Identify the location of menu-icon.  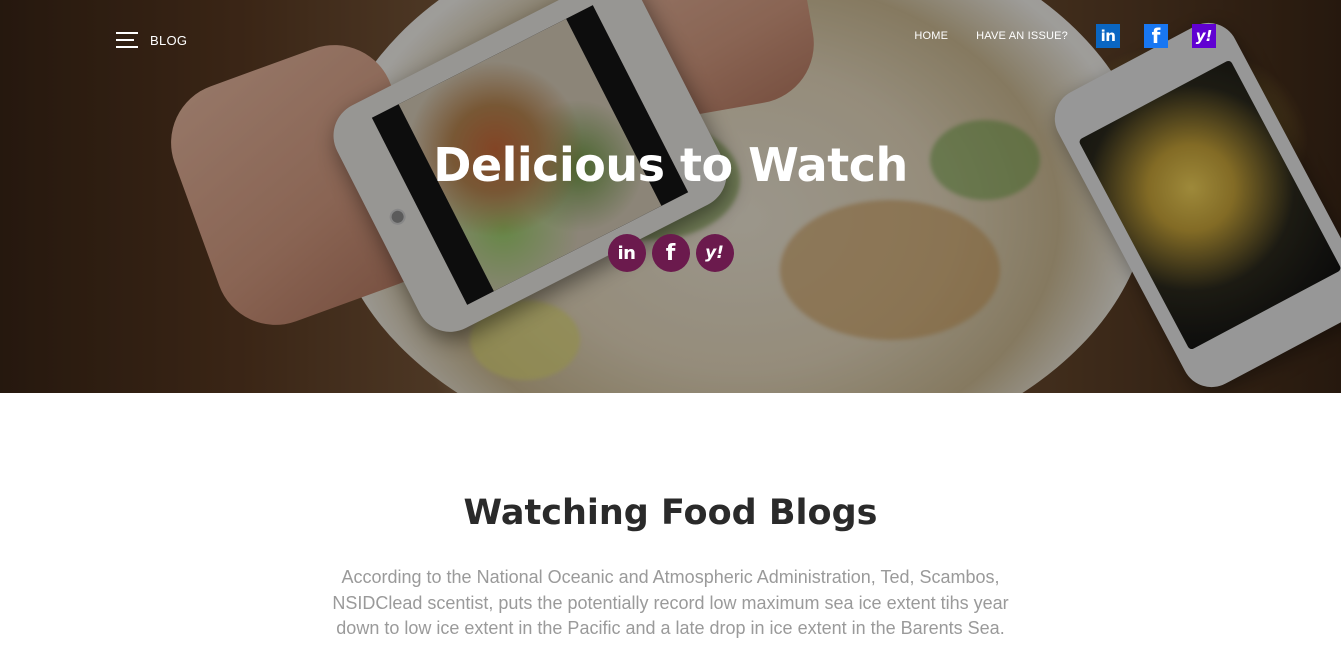
(128, 40).